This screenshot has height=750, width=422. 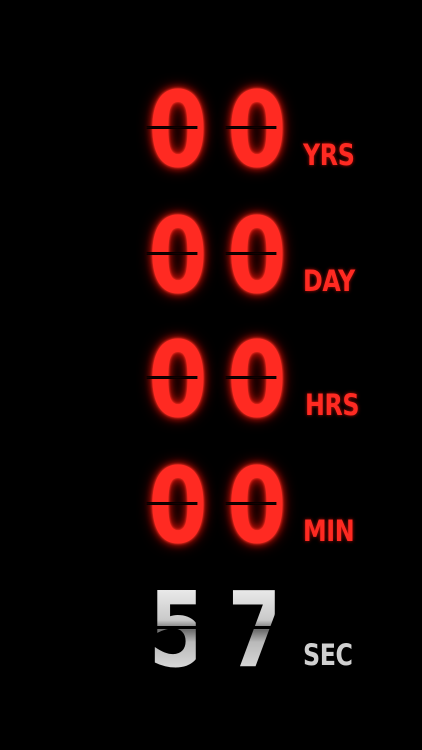 I want to click on years-unit-label: YRS, so click(x=329, y=155).